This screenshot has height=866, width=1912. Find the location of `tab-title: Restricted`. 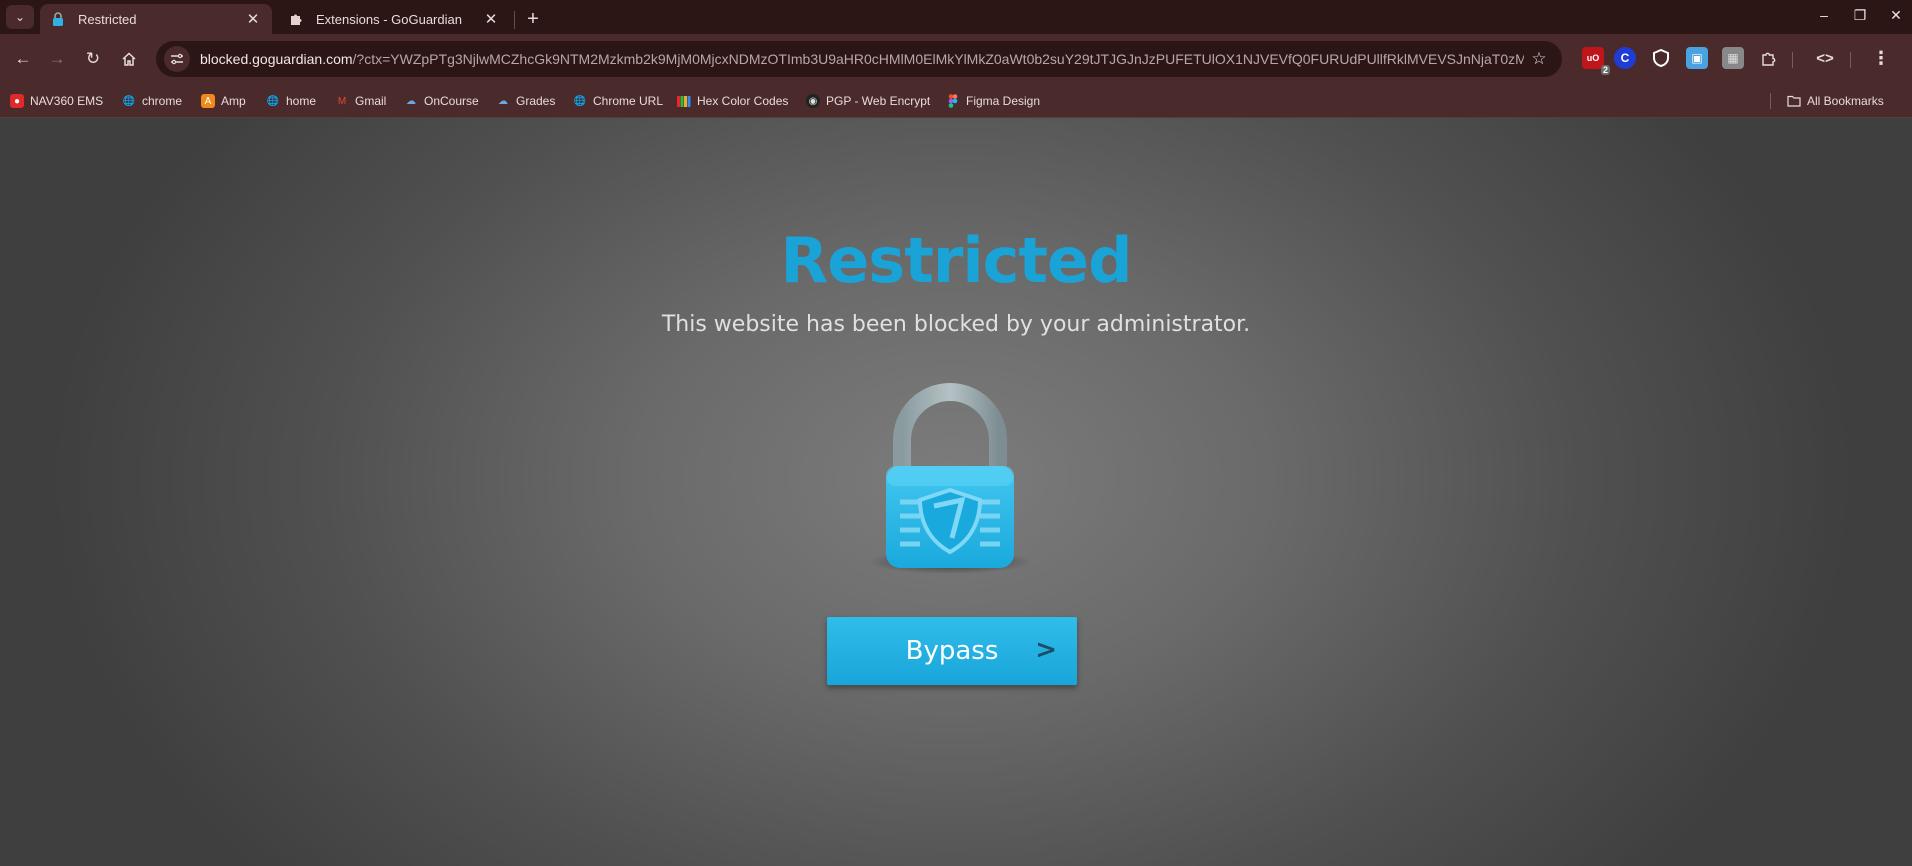

tab-title: Restricted is located at coordinates (107, 19).